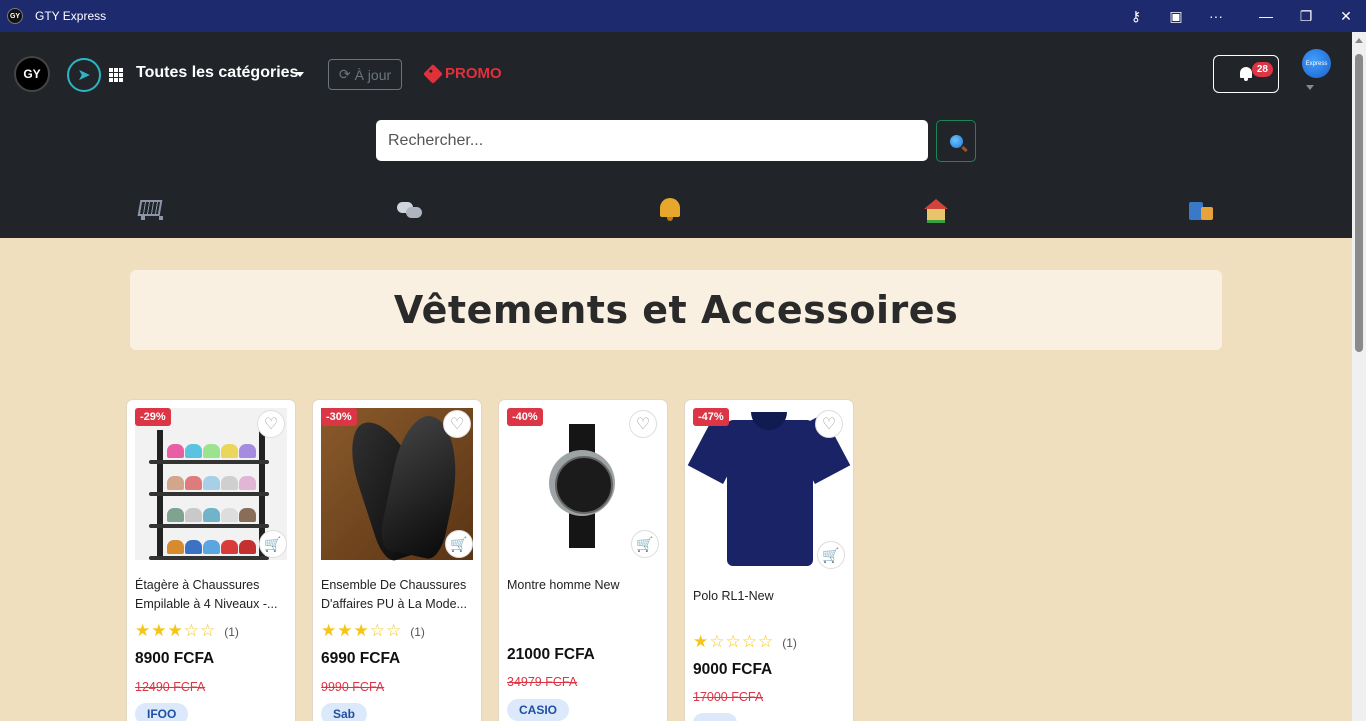 The height and width of the screenshot is (721, 1366). I want to click on avatar-label: Express, so click(1316, 63).